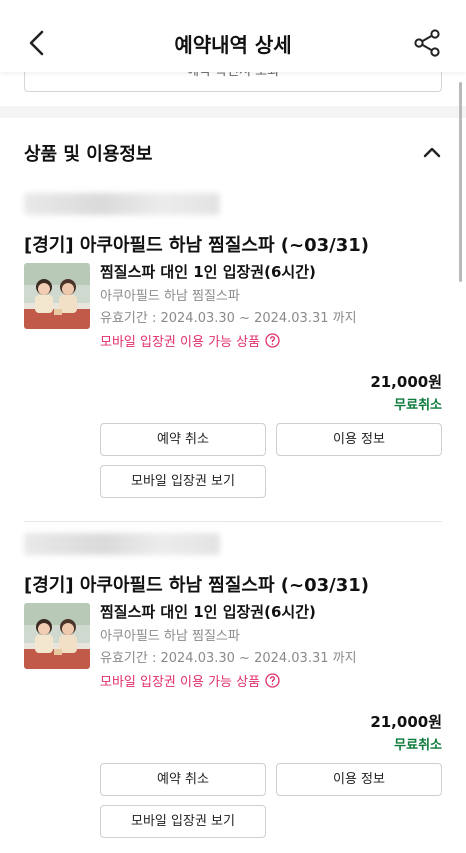 The height and width of the screenshot is (853, 466). I want to click on section-separator, so click(233, 112).